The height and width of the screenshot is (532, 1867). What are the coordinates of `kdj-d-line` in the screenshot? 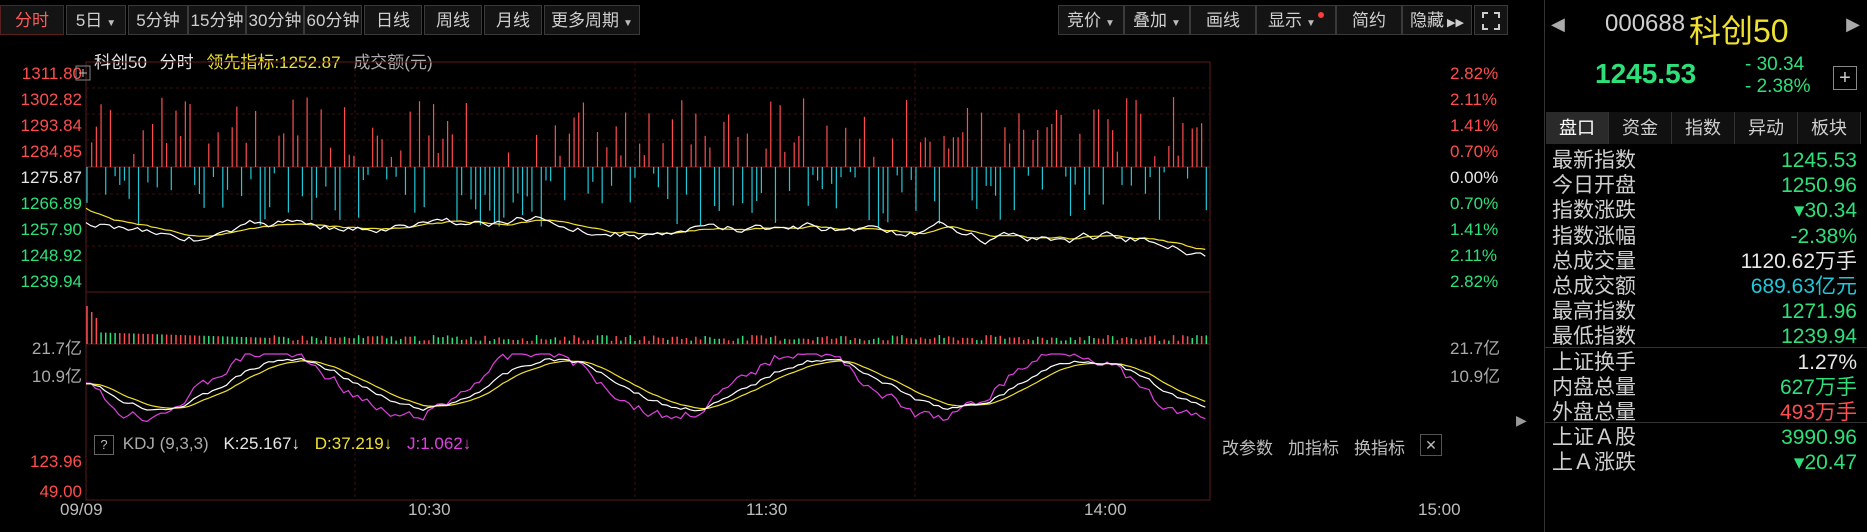 It's located at (645, 385).